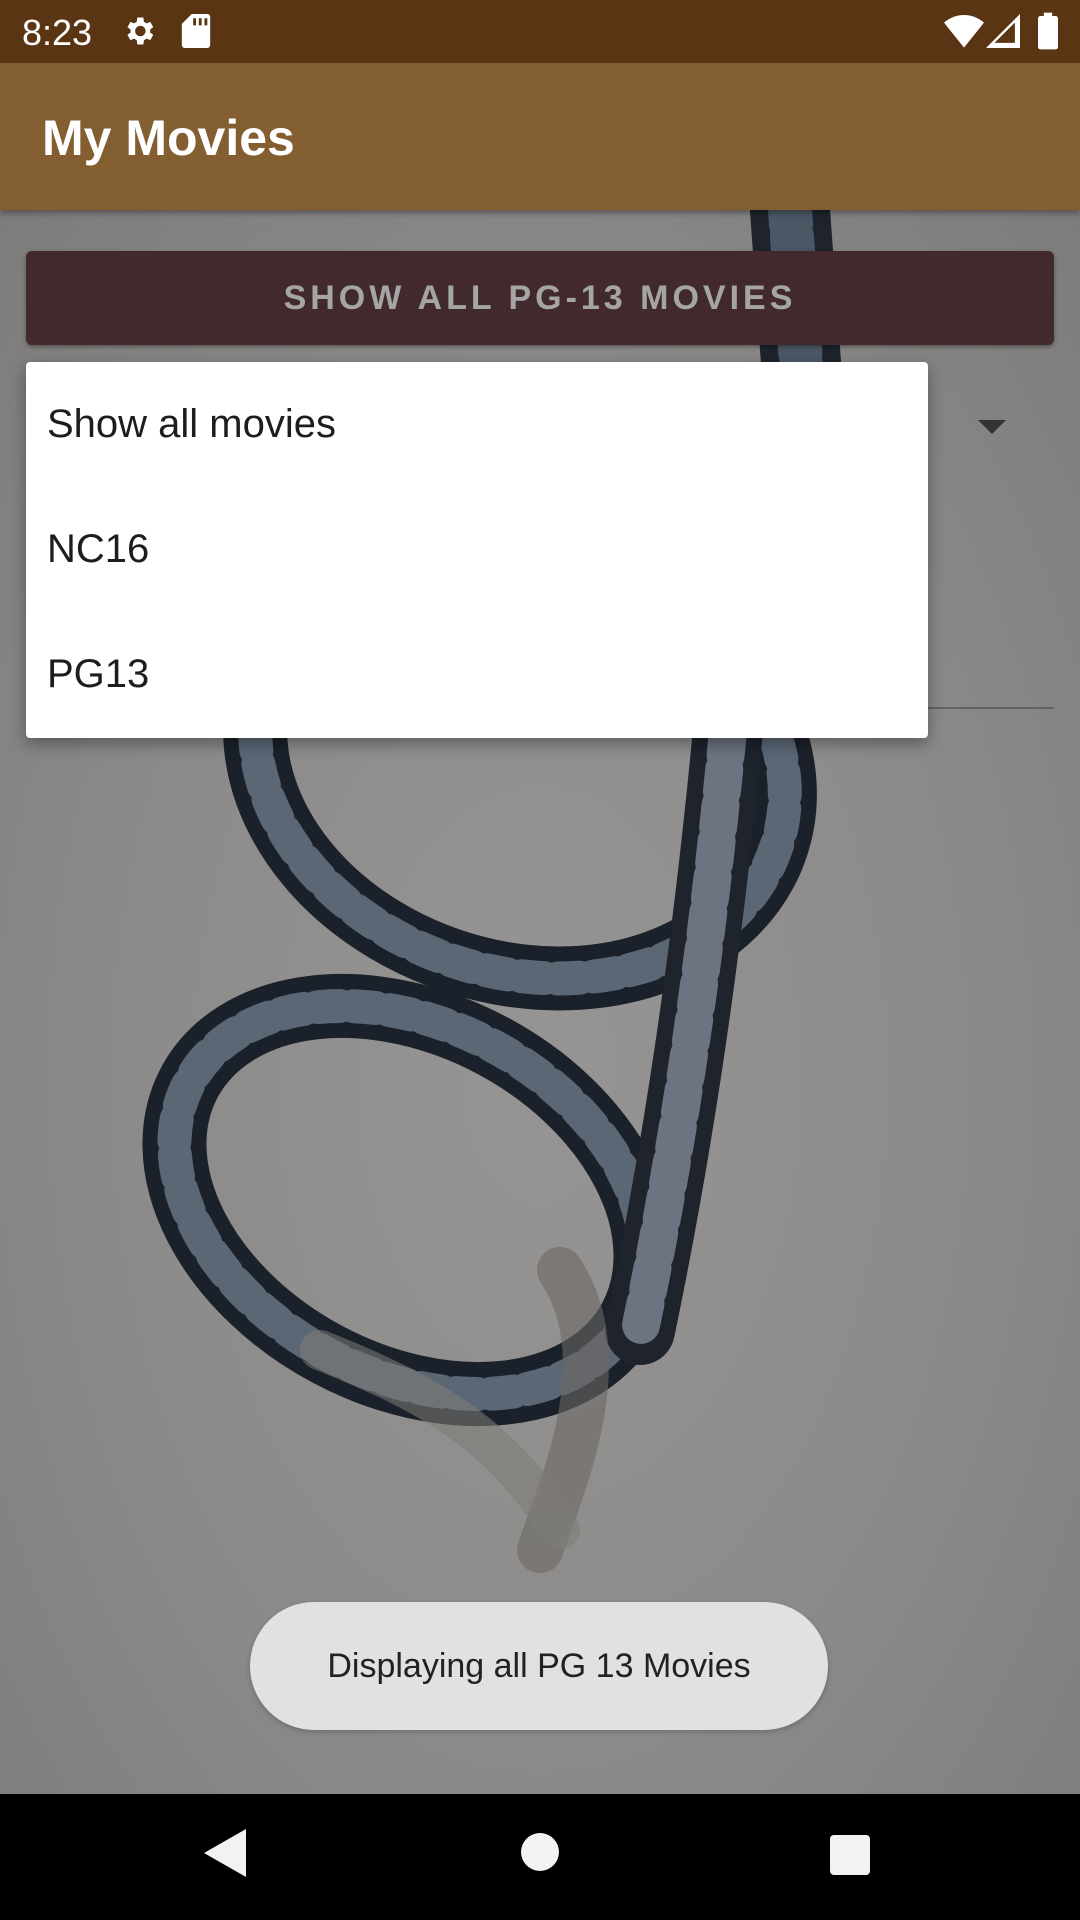 Image resolution: width=1080 pixels, height=1920 pixels. Describe the element at coordinates (477, 674) in the screenshot. I see `dropdown-item-pg13: PG13` at that location.